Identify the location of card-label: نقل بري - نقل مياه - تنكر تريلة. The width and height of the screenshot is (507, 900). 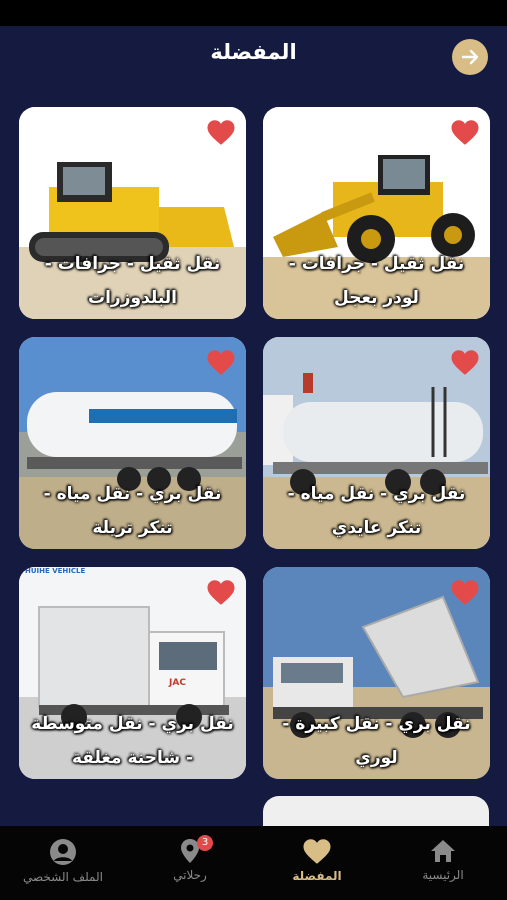
(132, 511).